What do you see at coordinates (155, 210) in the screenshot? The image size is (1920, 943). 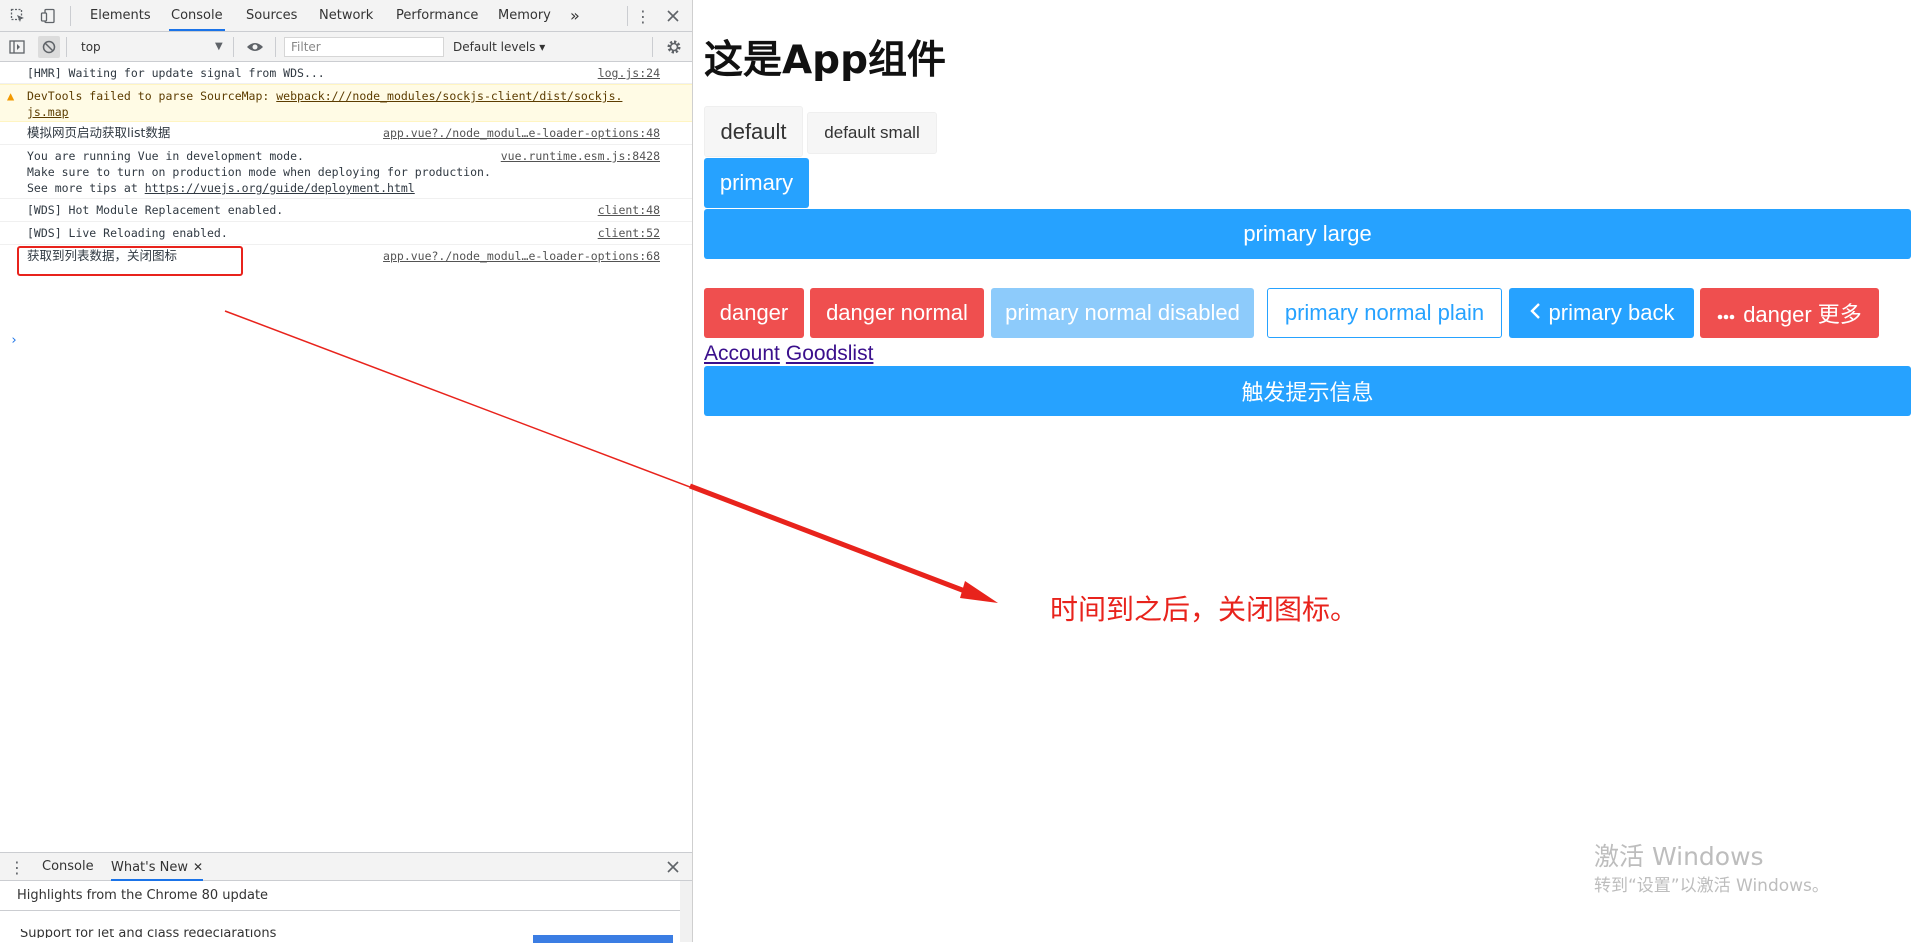 I see `message-text: [WDS] Hot Module Replacement enabled.` at bounding box center [155, 210].